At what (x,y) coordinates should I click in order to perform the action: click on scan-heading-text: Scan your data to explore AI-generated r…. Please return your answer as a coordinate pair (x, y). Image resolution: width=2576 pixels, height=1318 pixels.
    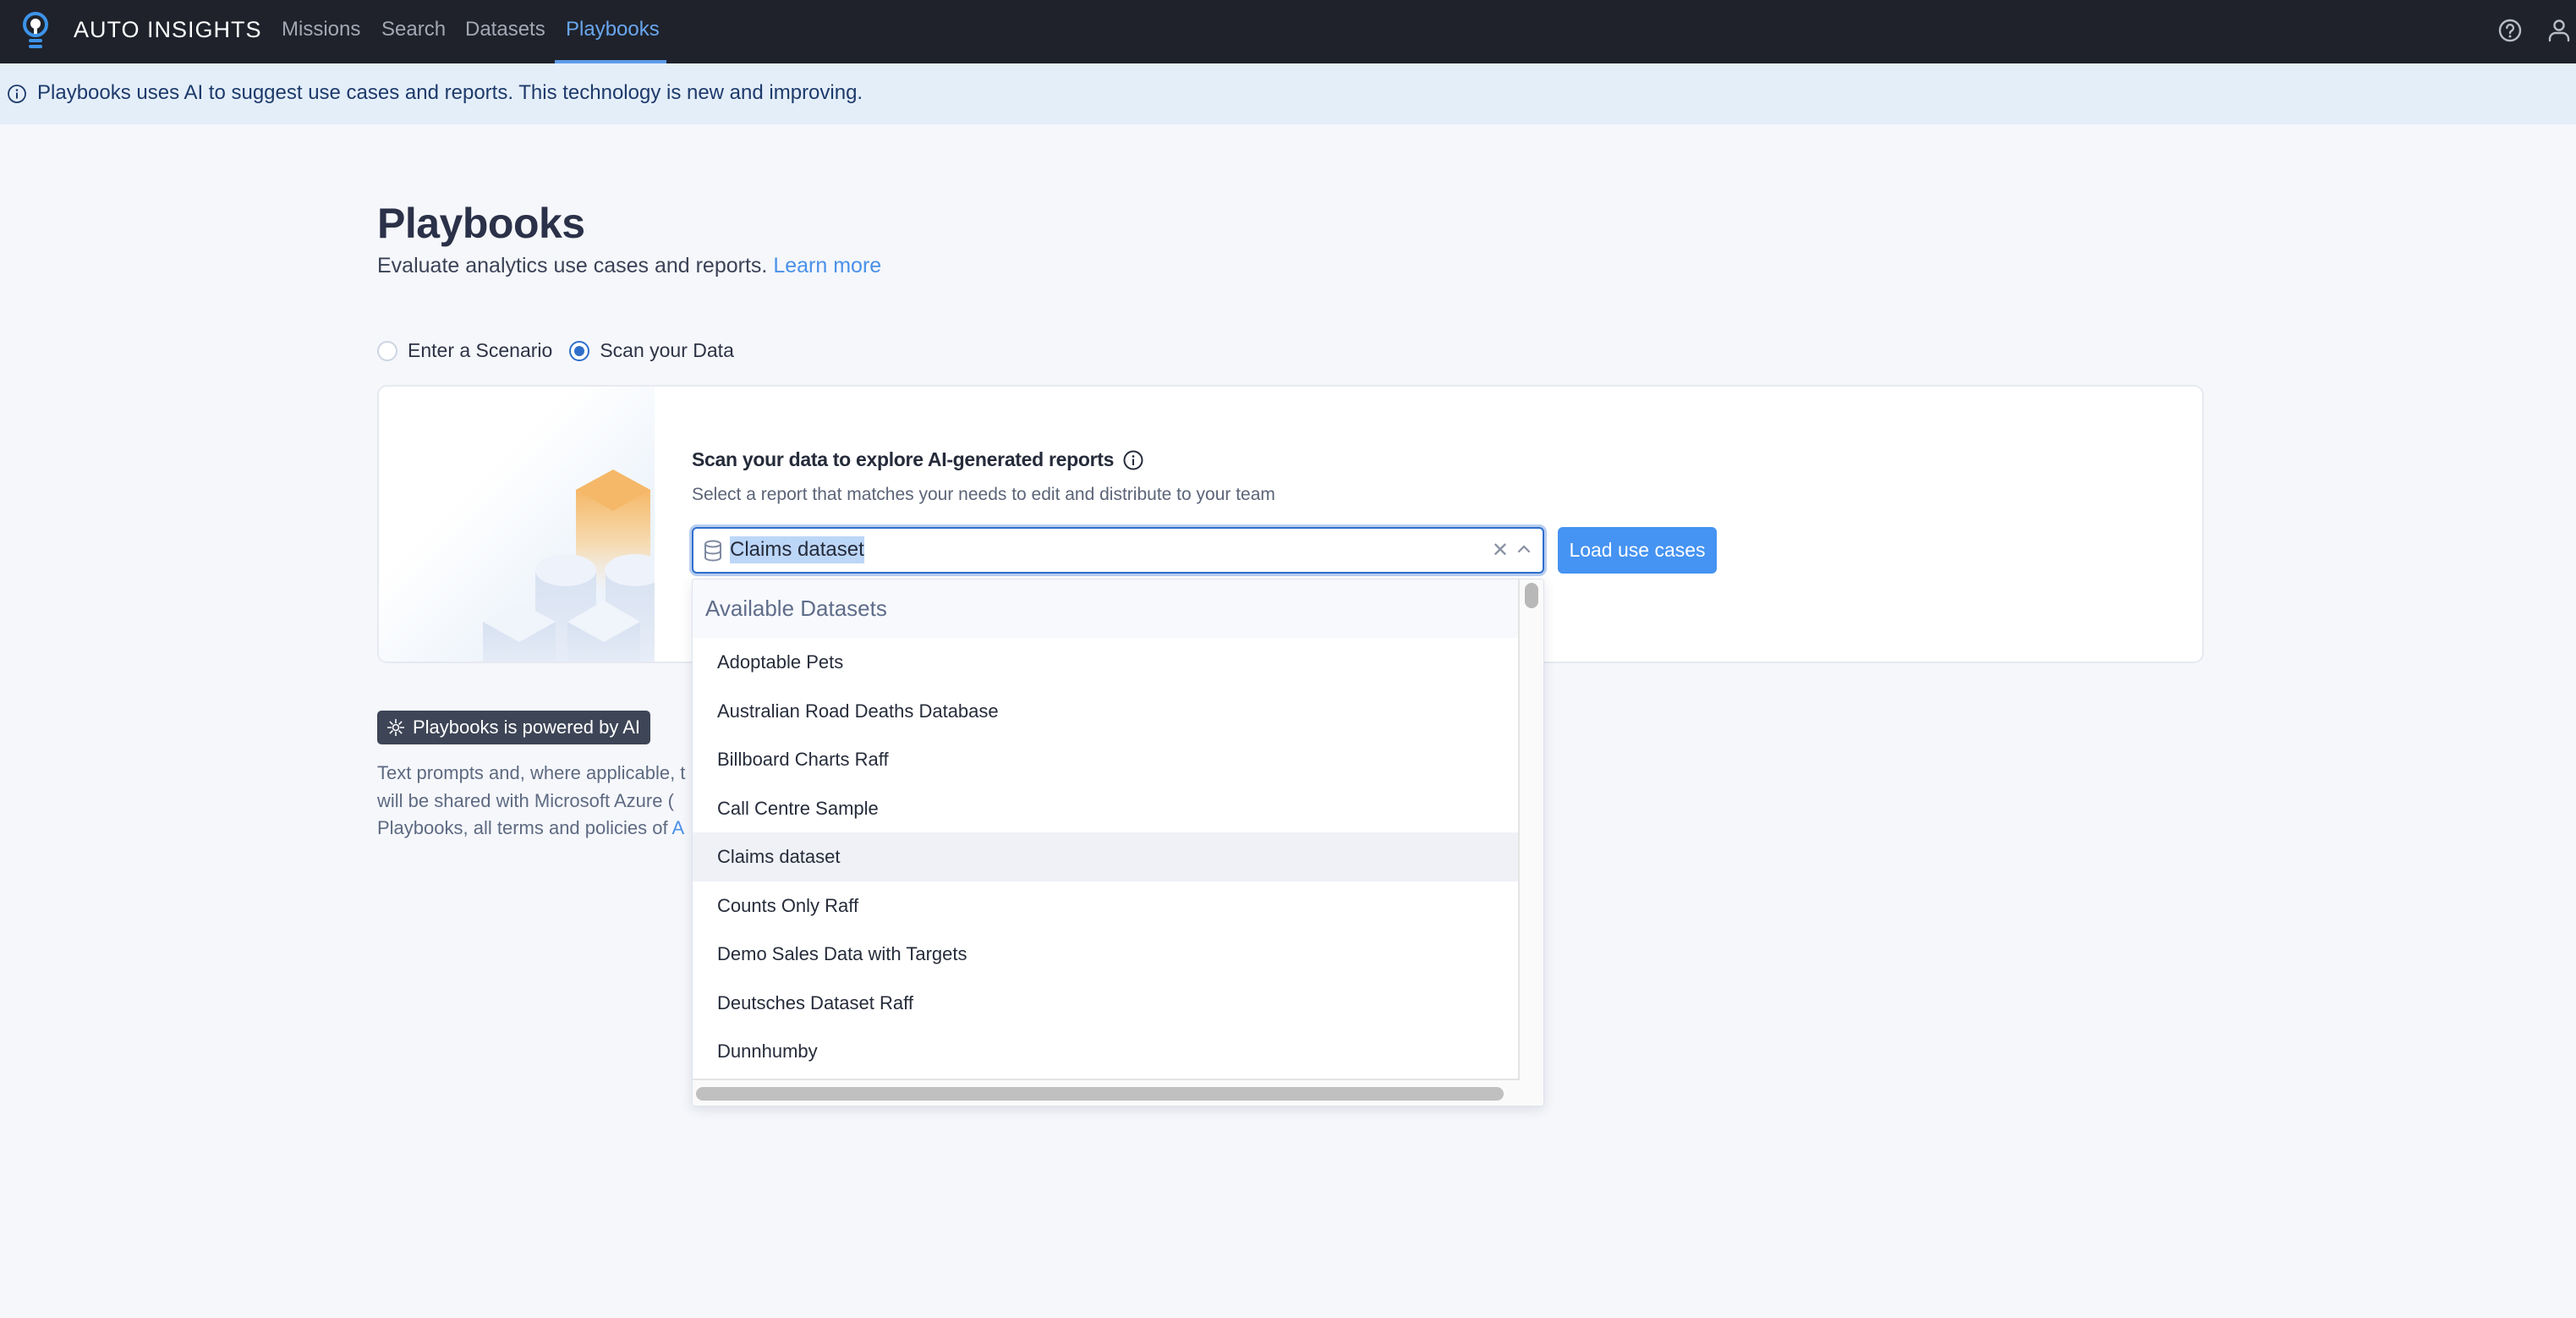
    Looking at the image, I should click on (903, 459).